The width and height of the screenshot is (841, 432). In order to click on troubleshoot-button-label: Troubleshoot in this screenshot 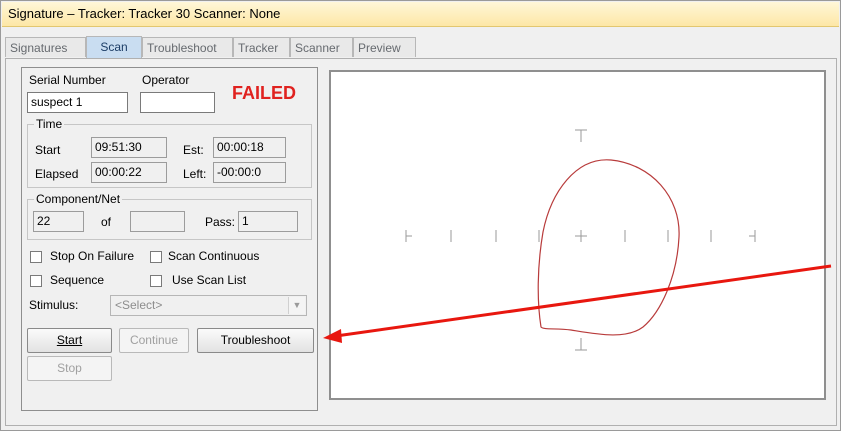, I will do `click(255, 340)`.